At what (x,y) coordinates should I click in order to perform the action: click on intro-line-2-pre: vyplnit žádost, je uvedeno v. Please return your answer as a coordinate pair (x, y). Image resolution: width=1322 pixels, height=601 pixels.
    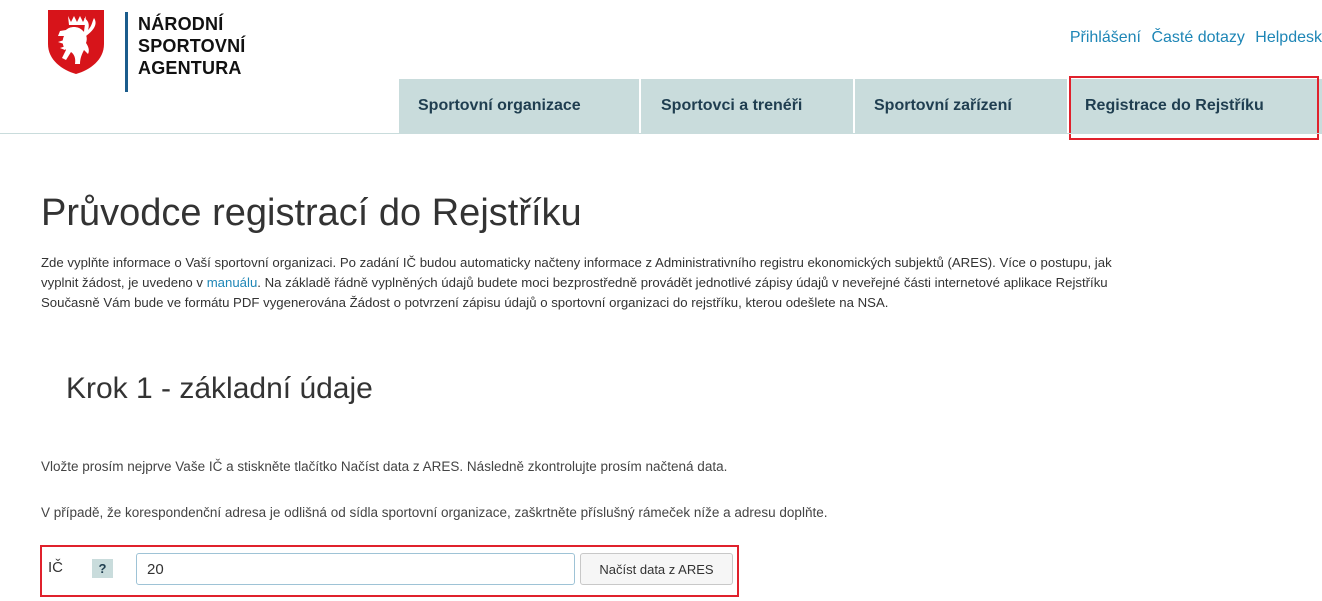
    Looking at the image, I should click on (124, 282).